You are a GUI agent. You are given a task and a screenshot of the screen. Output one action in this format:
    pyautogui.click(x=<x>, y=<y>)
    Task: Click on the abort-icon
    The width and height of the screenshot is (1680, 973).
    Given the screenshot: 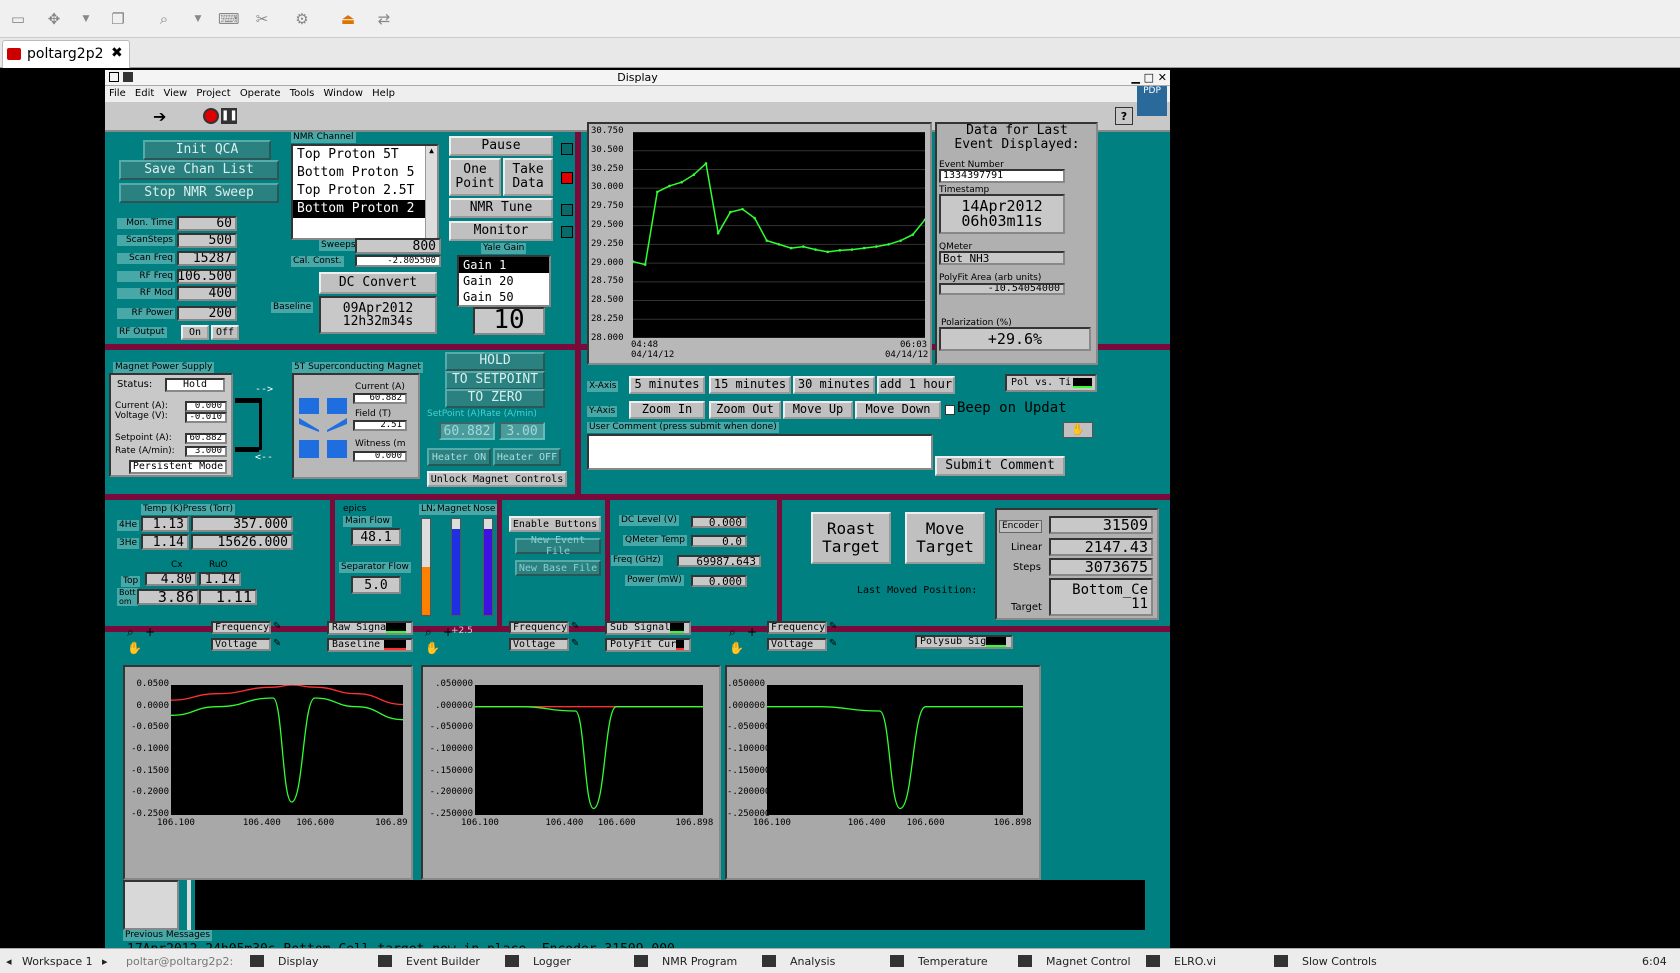 What is the action you would take?
    pyautogui.click(x=211, y=116)
    